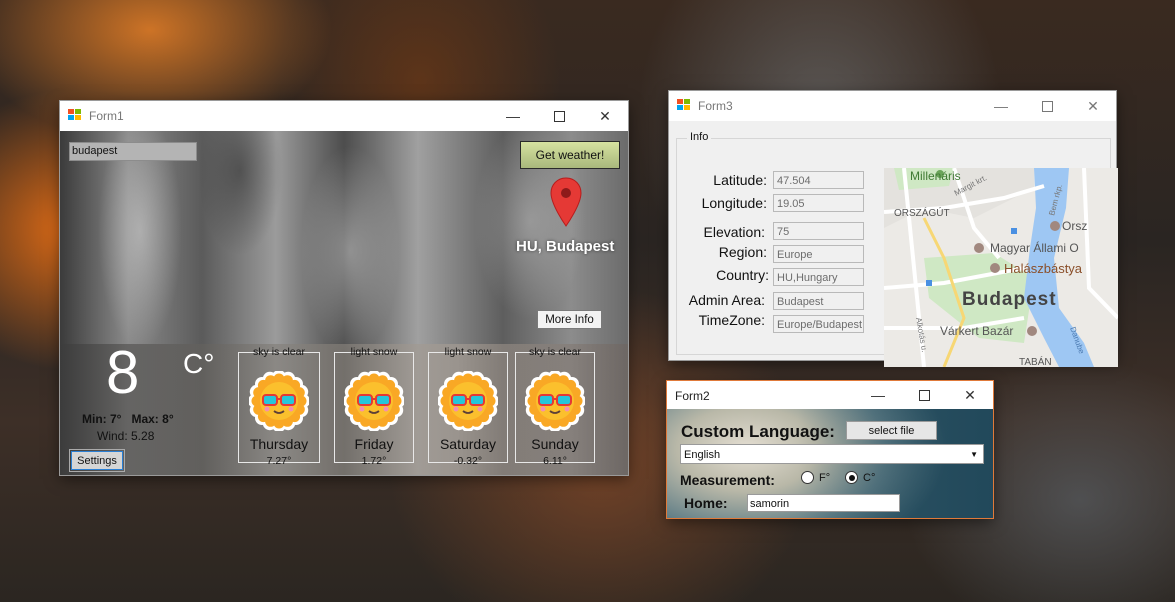 The image size is (1175, 602). I want to click on map-label-varkert: Várkert Bazár, so click(976, 331).